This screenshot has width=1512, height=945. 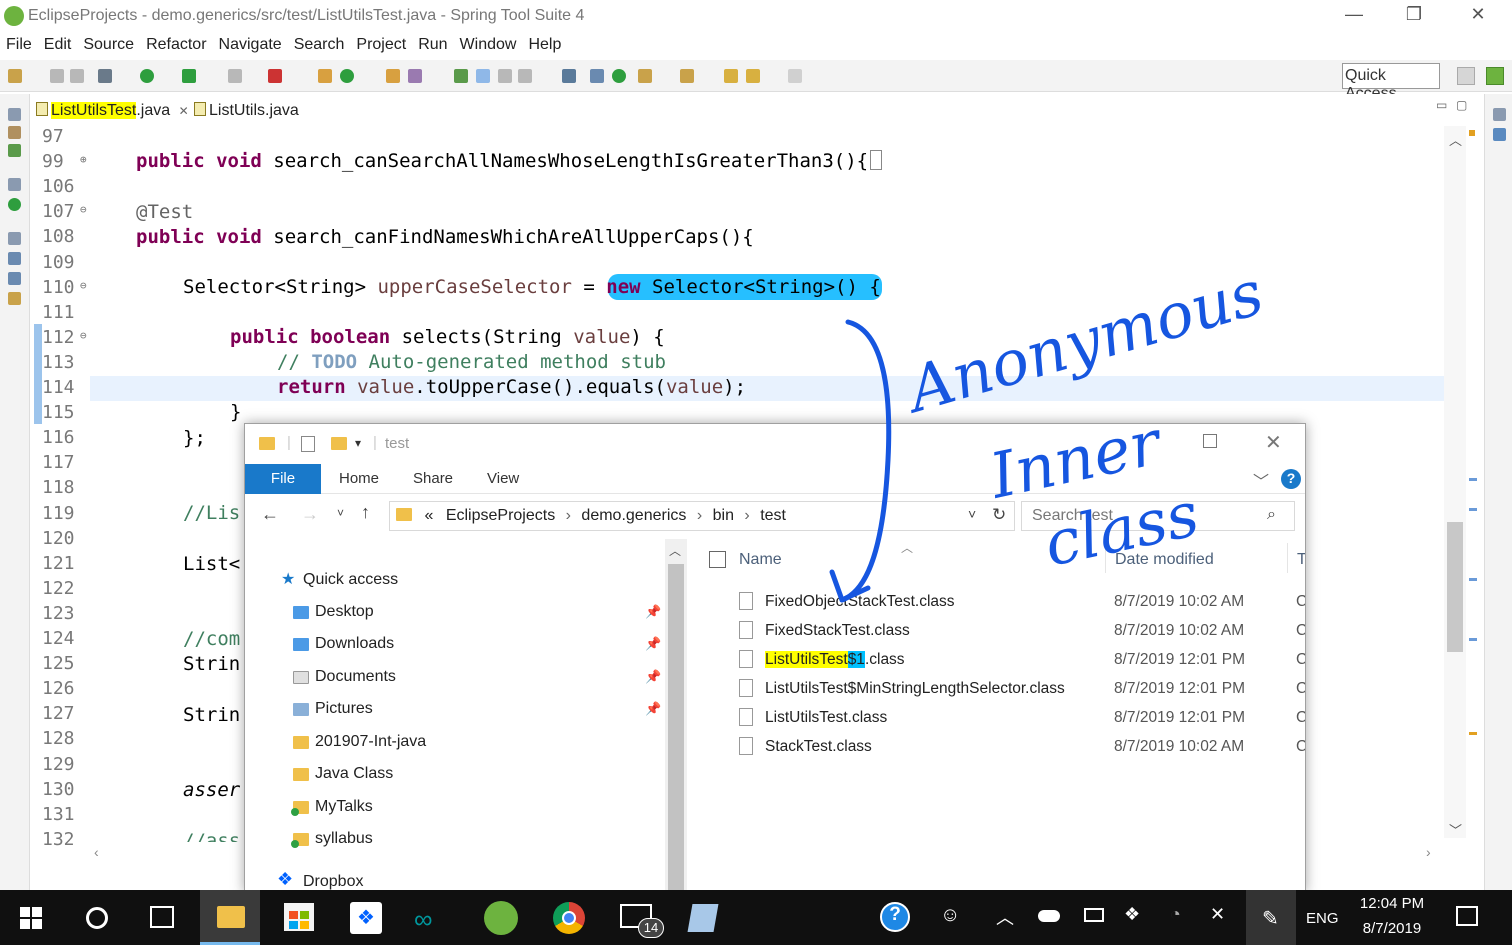 I want to click on declaration-icon, so click(x=14, y=298).